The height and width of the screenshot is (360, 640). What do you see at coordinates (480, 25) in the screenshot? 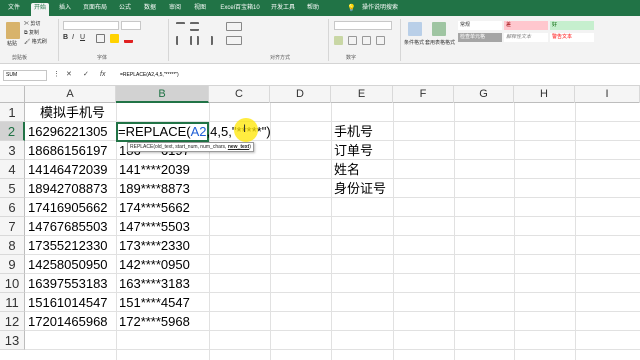
I see `style-normal: 常规` at bounding box center [480, 25].